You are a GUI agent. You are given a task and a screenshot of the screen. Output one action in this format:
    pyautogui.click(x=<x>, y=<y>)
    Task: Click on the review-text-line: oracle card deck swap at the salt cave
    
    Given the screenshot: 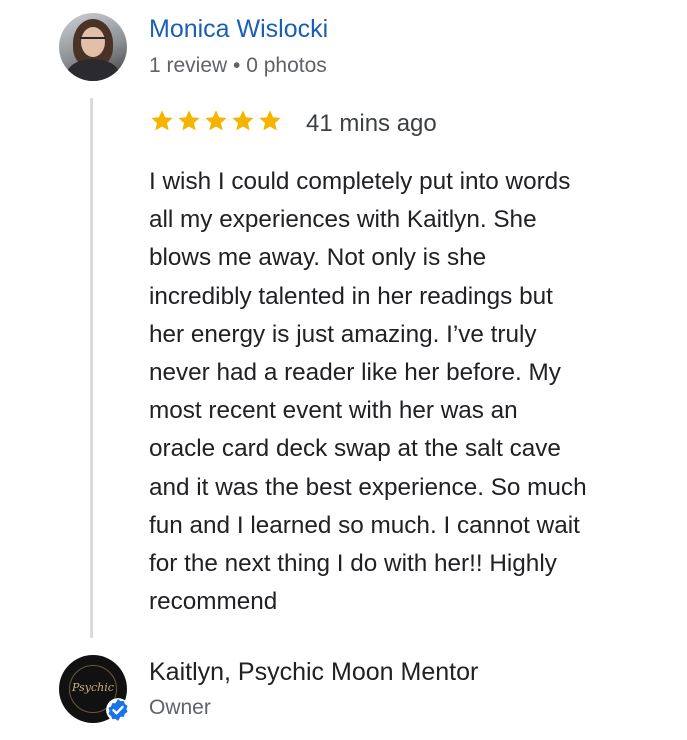 What is the action you would take?
    pyautogui.click(x=355, y=449)
    